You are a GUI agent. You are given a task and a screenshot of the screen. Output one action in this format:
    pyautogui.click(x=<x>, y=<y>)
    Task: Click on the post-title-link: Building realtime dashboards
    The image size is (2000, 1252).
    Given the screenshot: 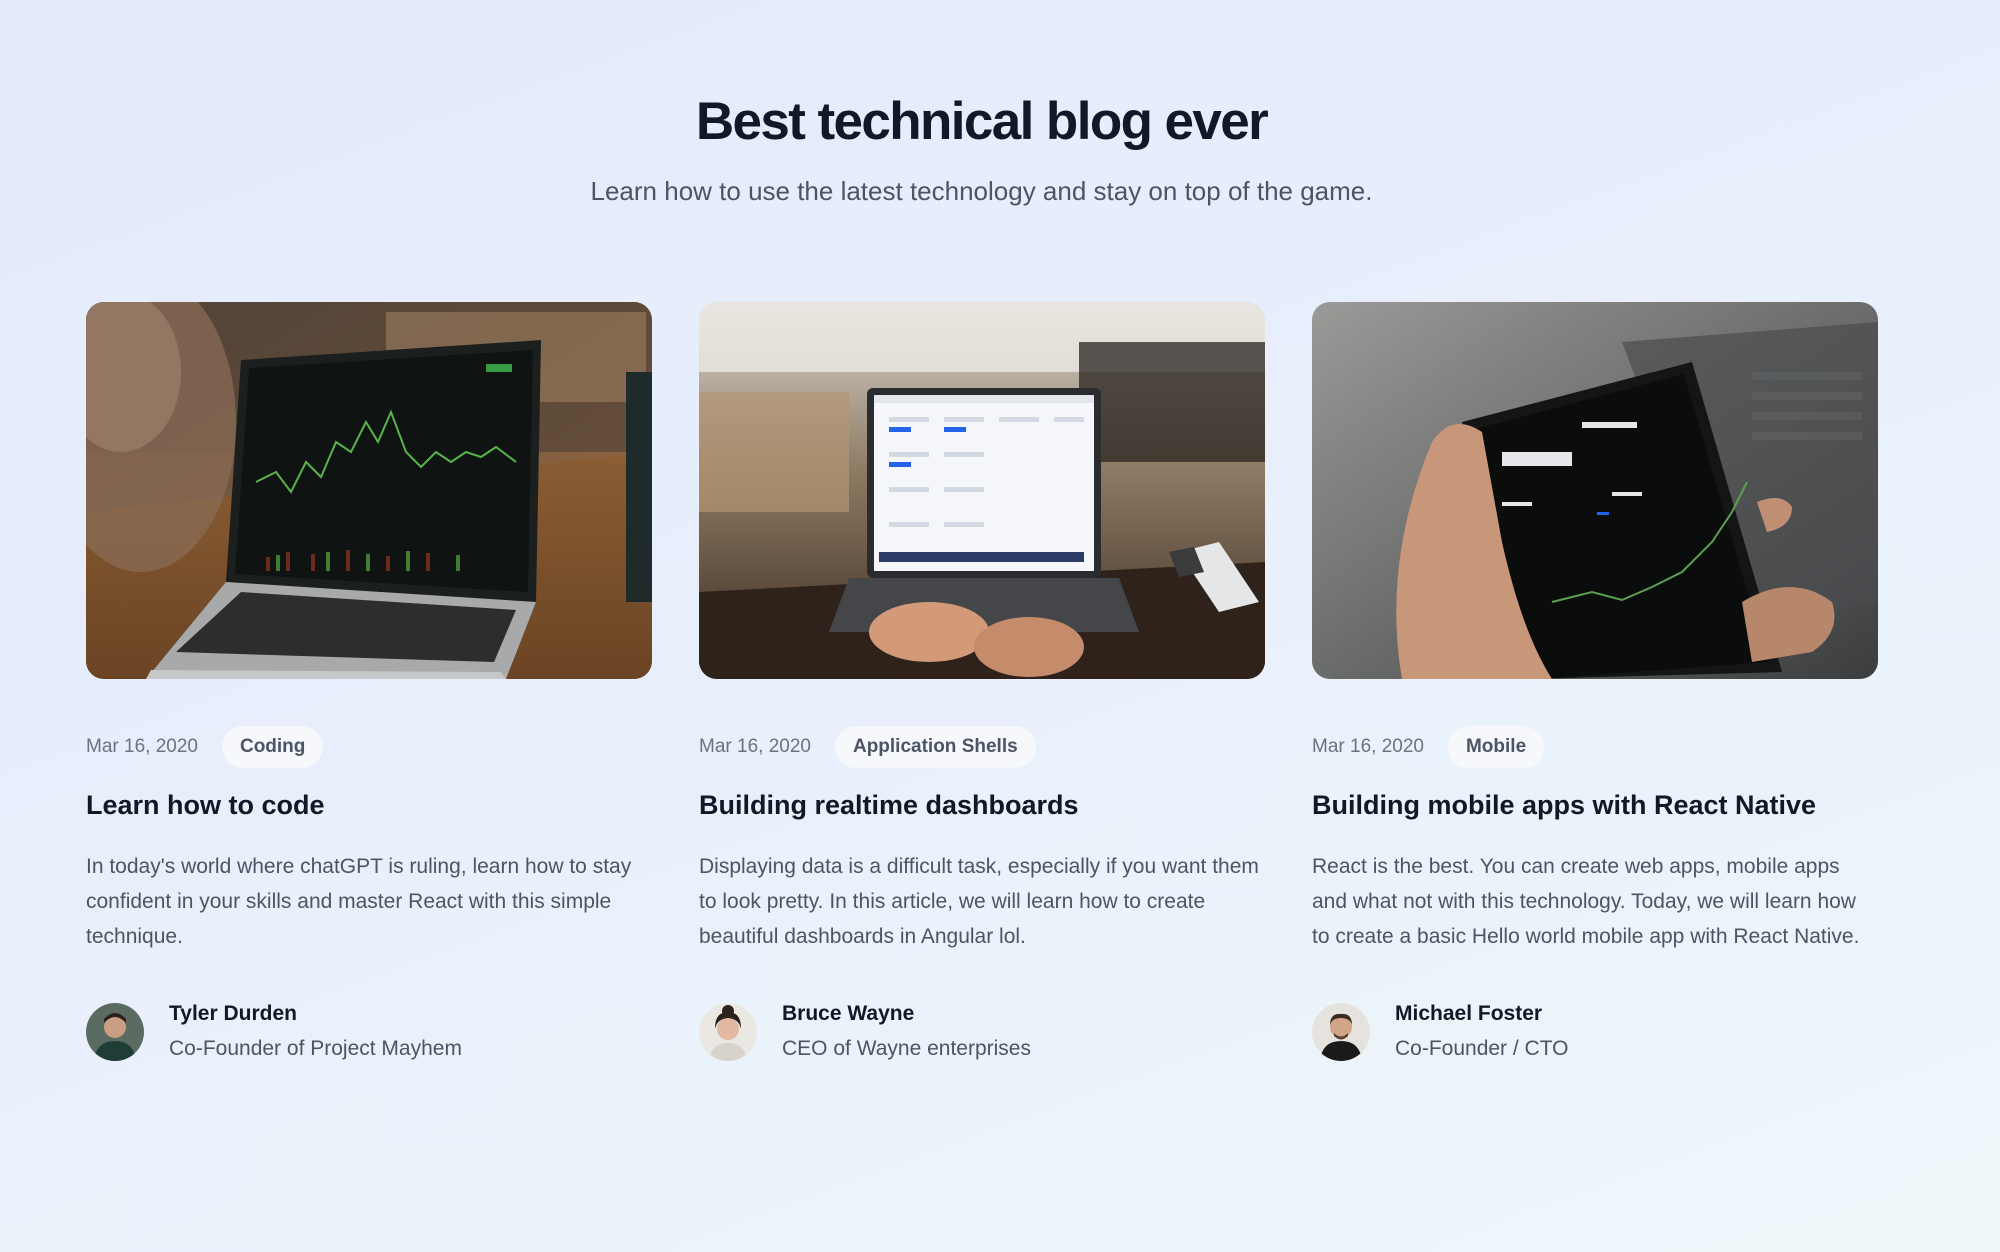 What is the action you would take?
    pyautogui.click(x=982, y=805)
    